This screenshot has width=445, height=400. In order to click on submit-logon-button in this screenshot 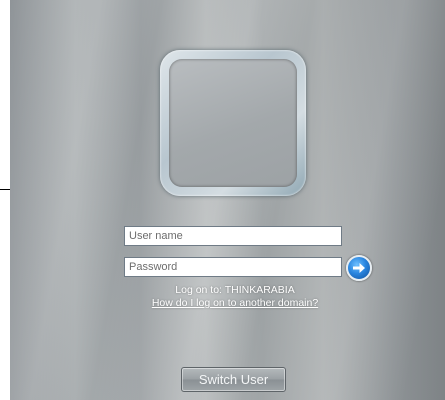, I will do `click(359, 268)`.